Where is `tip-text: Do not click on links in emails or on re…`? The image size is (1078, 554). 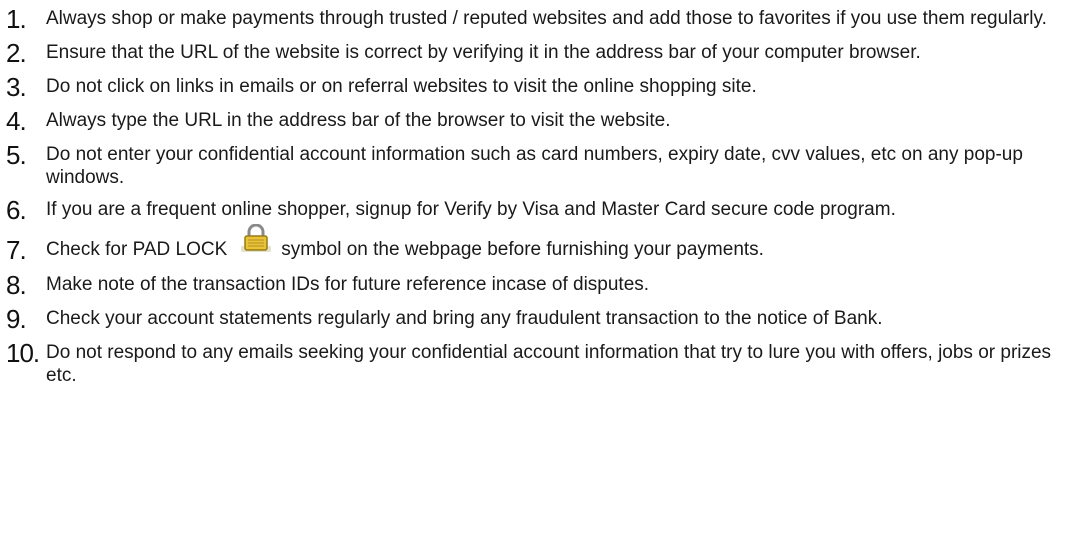 tip-text: Do not click on links in emails or on re… is located at coordinates (401, 86).